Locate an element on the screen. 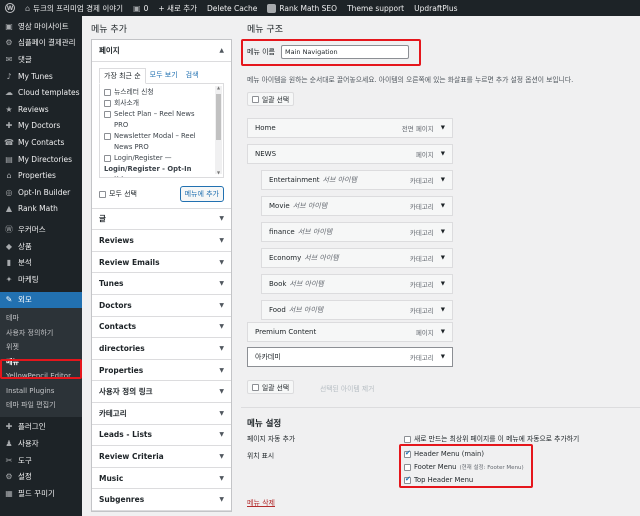 The height and width of the screenshot is (516, 640). sidebar-item: ♪ My Tunes is located at coordinates (41, 76).